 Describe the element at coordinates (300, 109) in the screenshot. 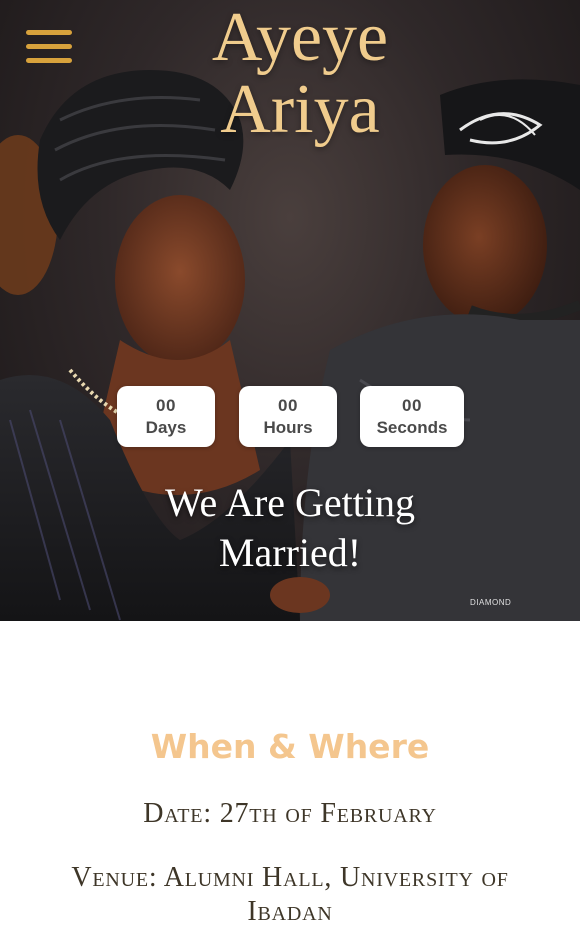

I see `title-line-2: Ariya` at that location.